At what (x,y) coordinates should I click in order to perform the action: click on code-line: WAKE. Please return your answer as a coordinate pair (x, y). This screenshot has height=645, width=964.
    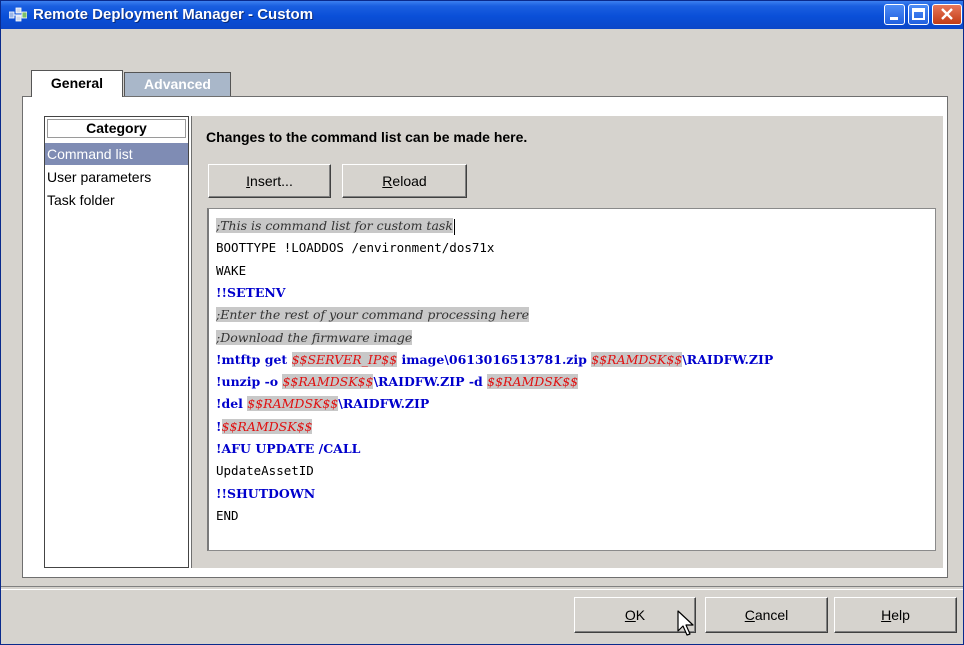
    Looking at the image, I should click on (231, 271).